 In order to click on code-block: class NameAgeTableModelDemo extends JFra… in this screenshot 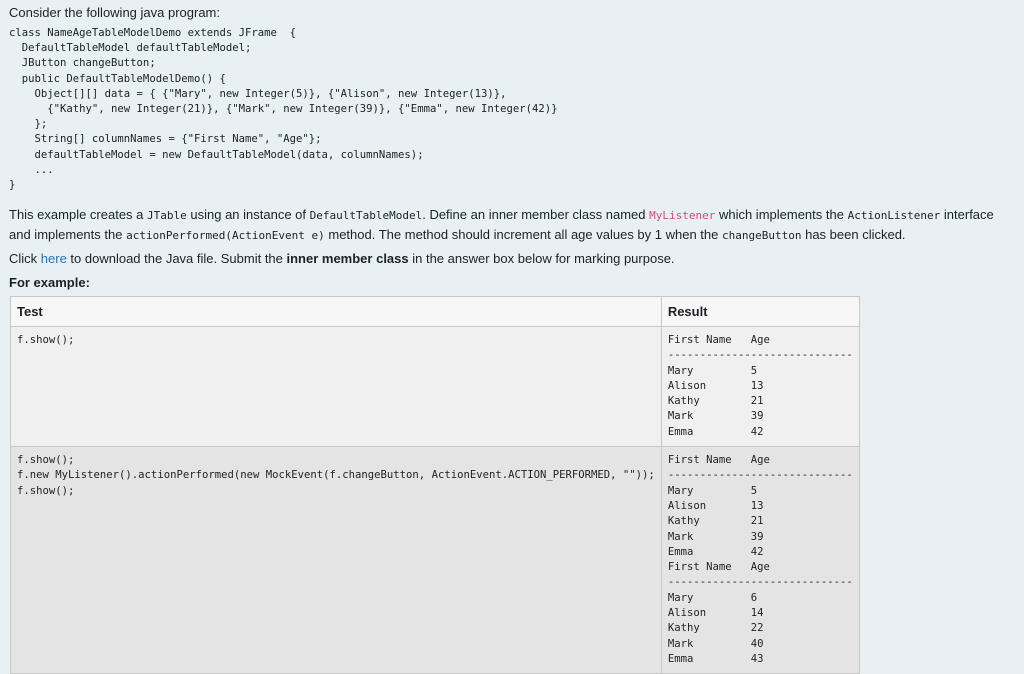, I will do `click(283, 109)`.